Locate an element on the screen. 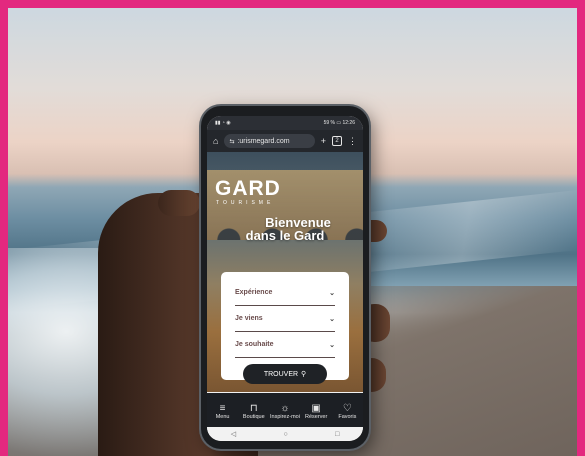 This screenshot has width=585, height=456. find-button-label: TROUVER is located at coordinates (281, 374).